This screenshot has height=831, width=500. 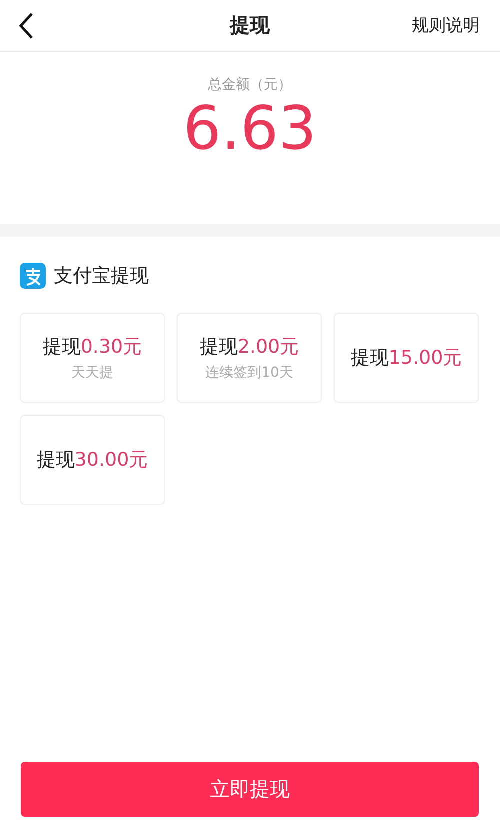 What do you see at coordinates (446, 25) in the screenshot?
I see `rules-link: 规则说明` at bounding box center [446, 25].